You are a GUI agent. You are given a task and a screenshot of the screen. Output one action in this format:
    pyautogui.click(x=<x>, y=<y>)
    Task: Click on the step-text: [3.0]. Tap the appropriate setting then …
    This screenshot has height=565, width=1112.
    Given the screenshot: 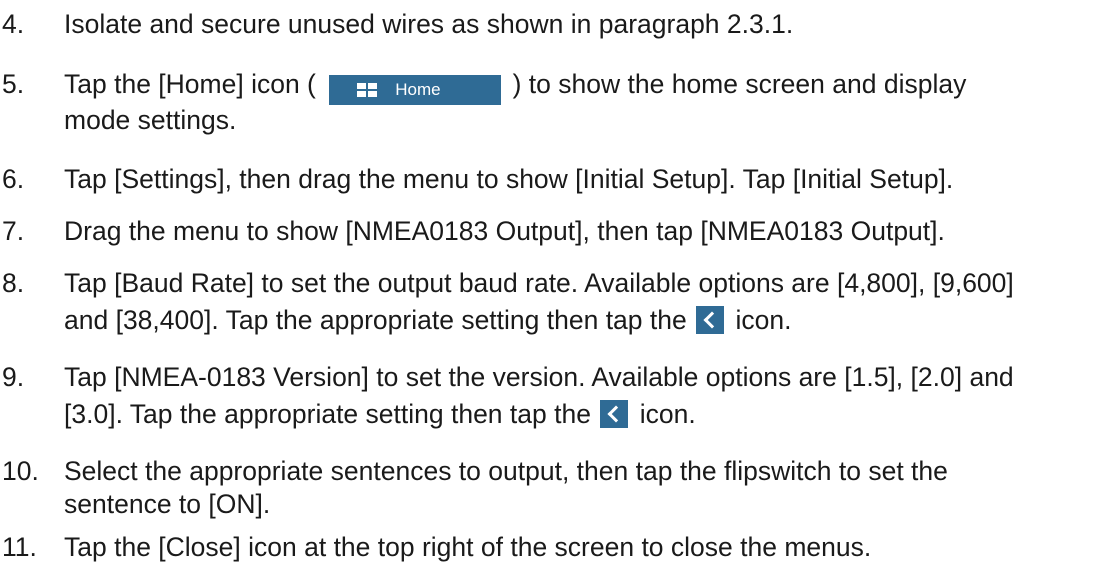 What is the action you would take?
    pyautogui.click(x=588, y=414)
    